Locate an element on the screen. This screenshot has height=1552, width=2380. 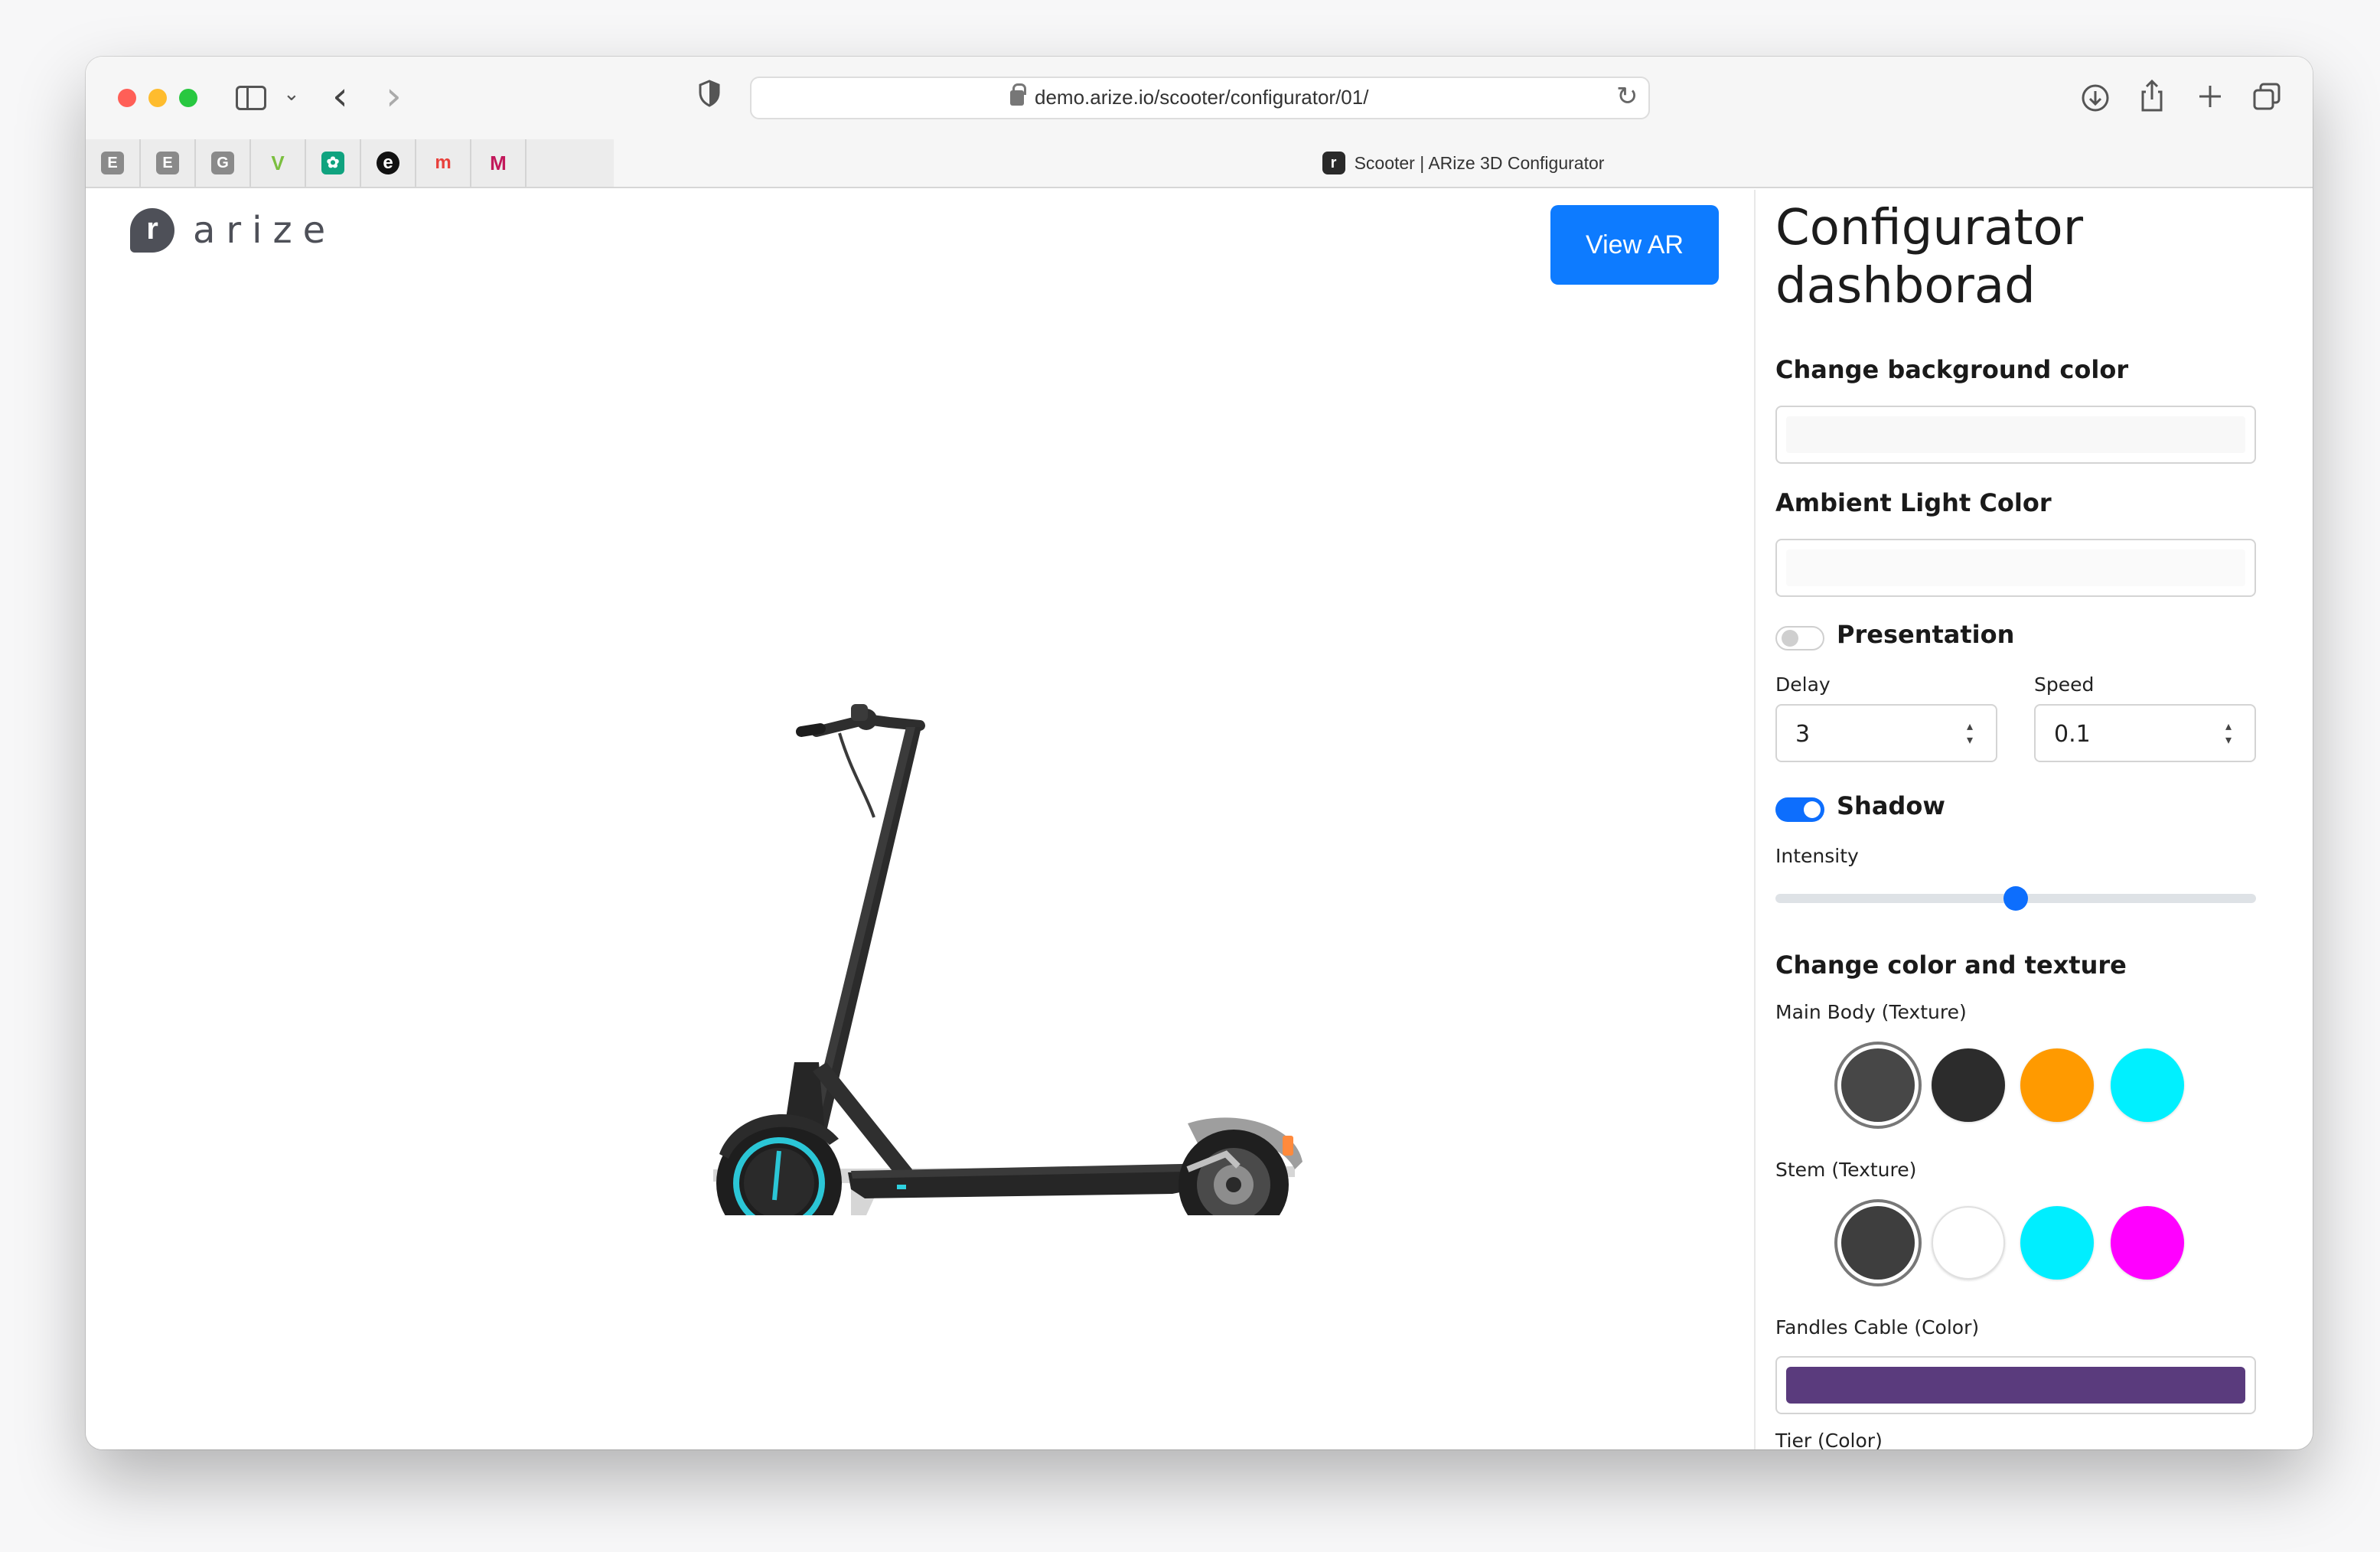
forward-icon: › is located at coordinates (394, 96).